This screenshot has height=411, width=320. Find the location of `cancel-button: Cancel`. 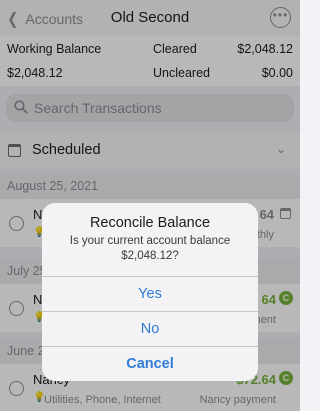

cancel-button: Cancel is located at coordinates (150, 363).